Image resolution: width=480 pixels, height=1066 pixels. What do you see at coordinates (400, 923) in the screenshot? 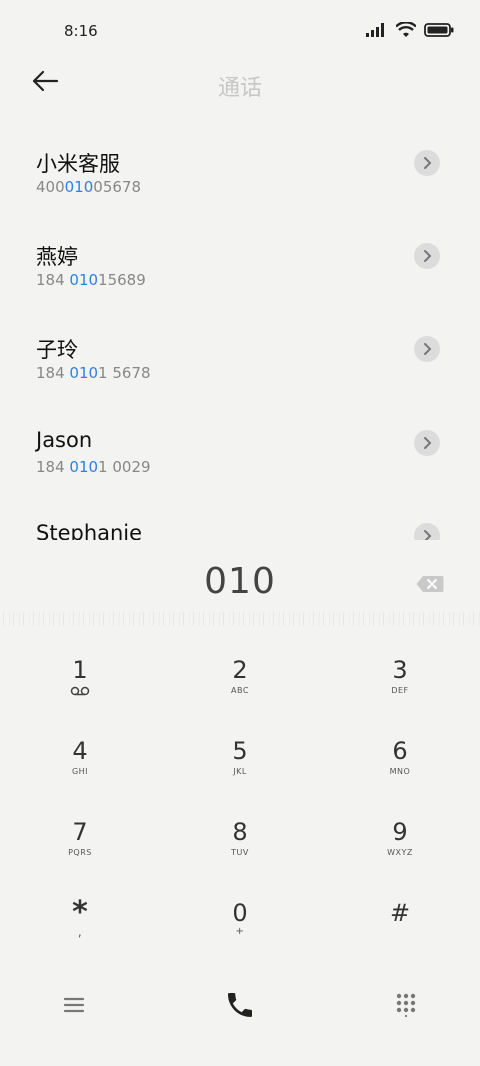
I see `key-hash: #` at bounding box center [400, 923].